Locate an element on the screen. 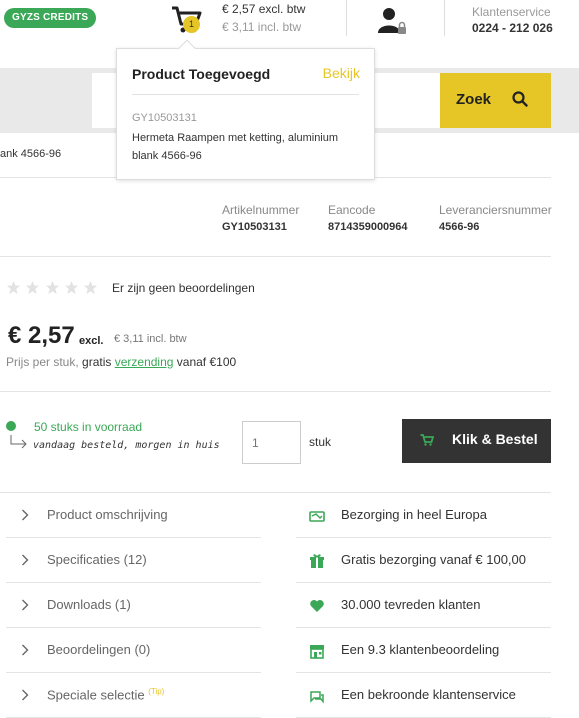 The width and height of the screenshot is (579, 718). usp-item: 30.000 tevreden klanten is located at coordinates (423, 605).